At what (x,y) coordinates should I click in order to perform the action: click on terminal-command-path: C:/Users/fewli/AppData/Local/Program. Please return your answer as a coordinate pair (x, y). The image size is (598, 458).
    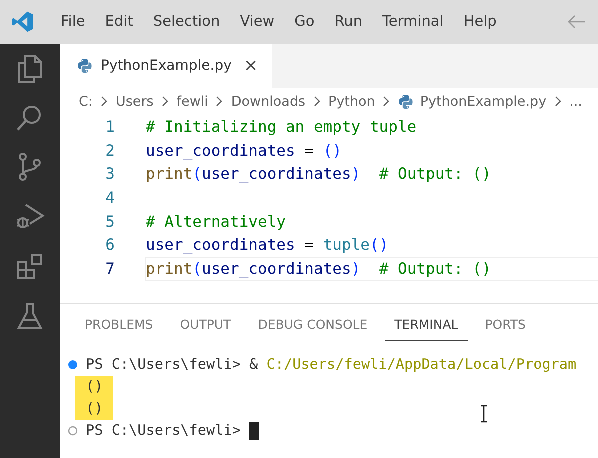
    Looking at the image, I should click on (421, 365).